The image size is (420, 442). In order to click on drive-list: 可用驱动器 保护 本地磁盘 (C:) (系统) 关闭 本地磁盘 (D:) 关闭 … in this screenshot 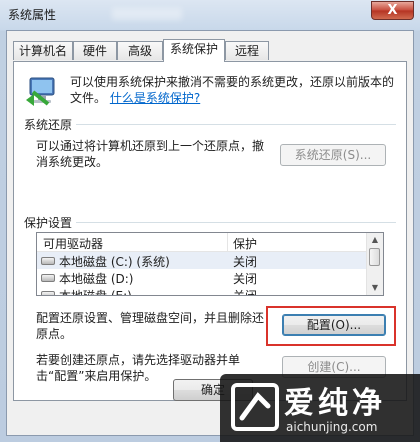, I will do `click(210, 264)`.